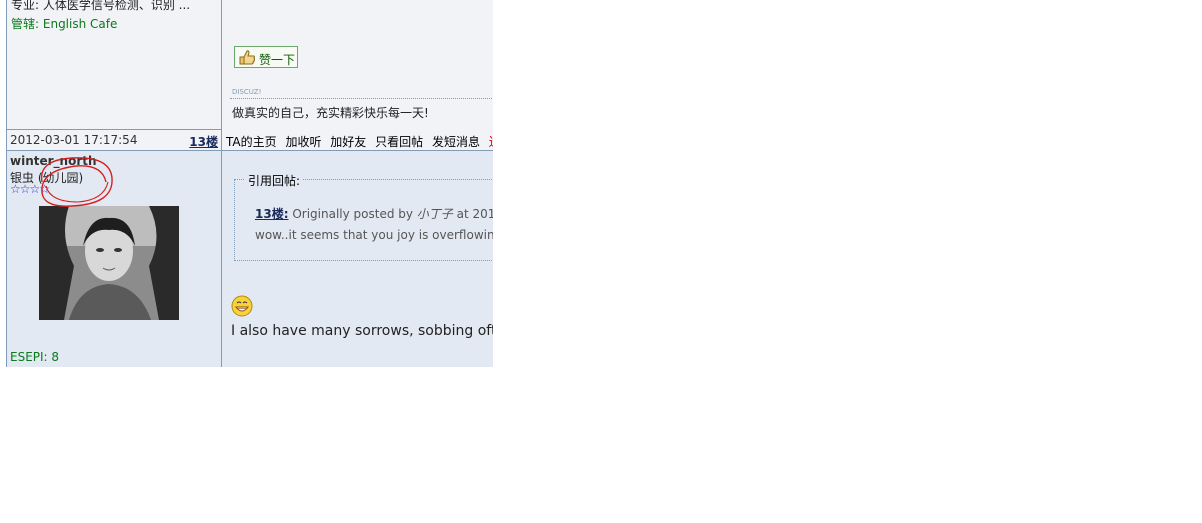  Describe the element at coordinates (352, 214) in the screenshot. I see `quote-by: Originally posted by` at that location.